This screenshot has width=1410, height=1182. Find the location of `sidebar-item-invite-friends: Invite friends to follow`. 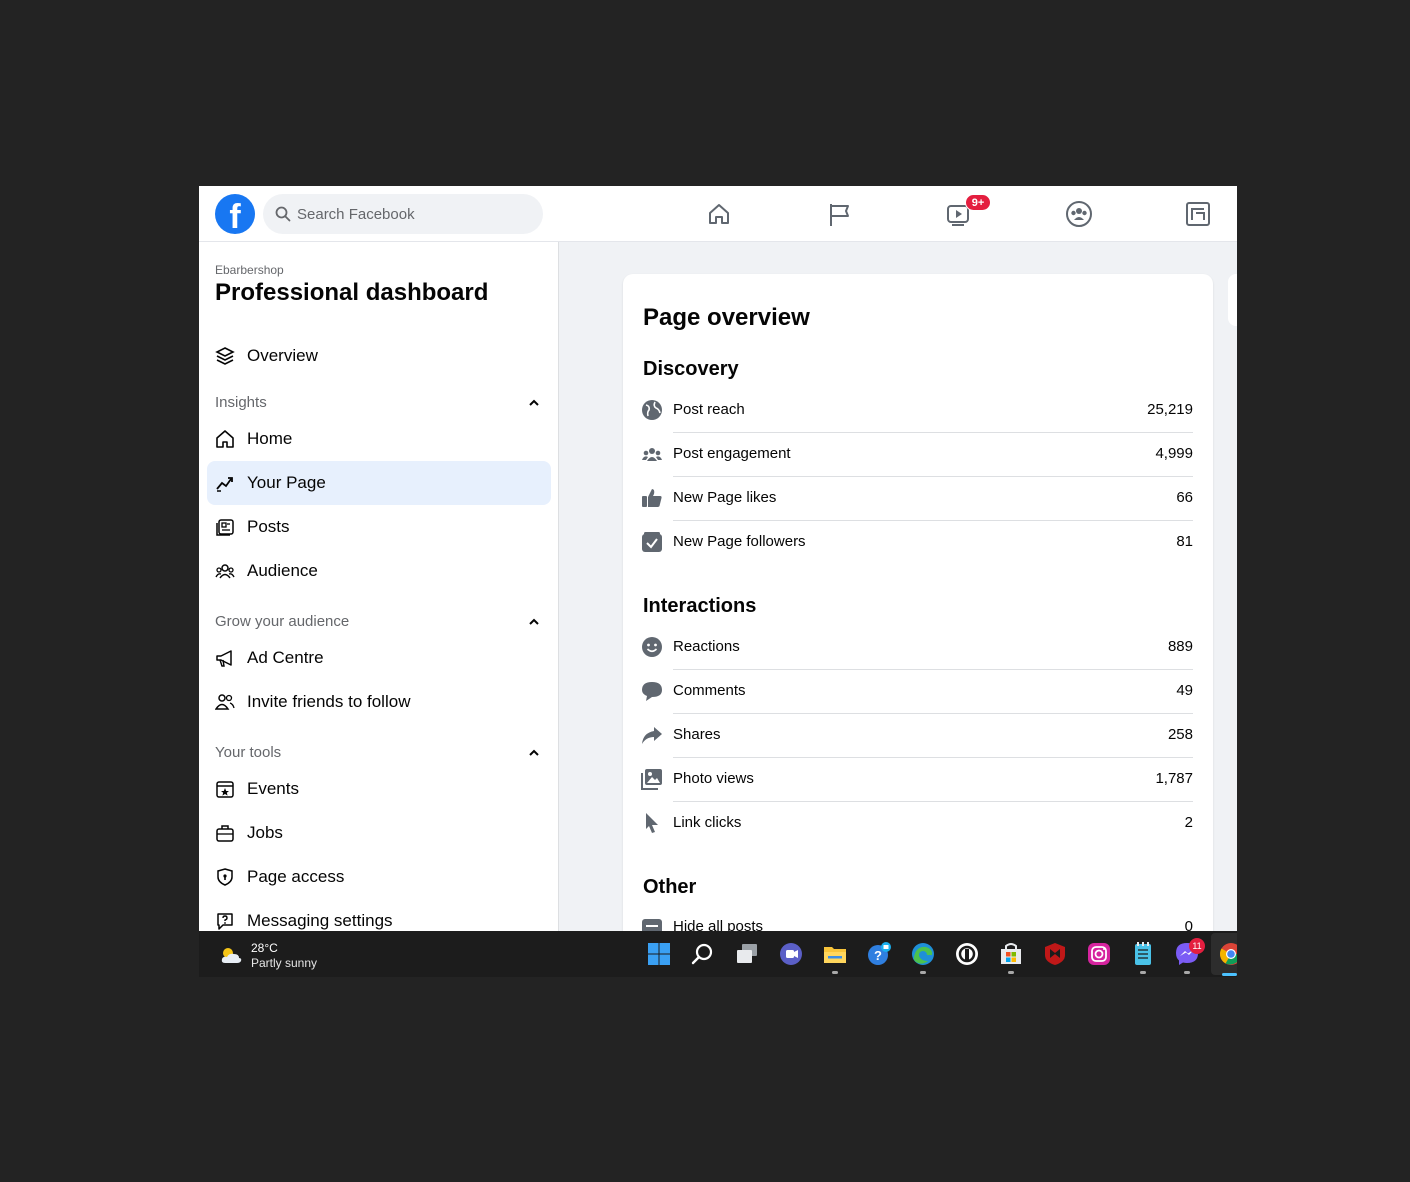

sidebar-item-invite-friends: Invite friends to follow is located at coordinates (379, 702).